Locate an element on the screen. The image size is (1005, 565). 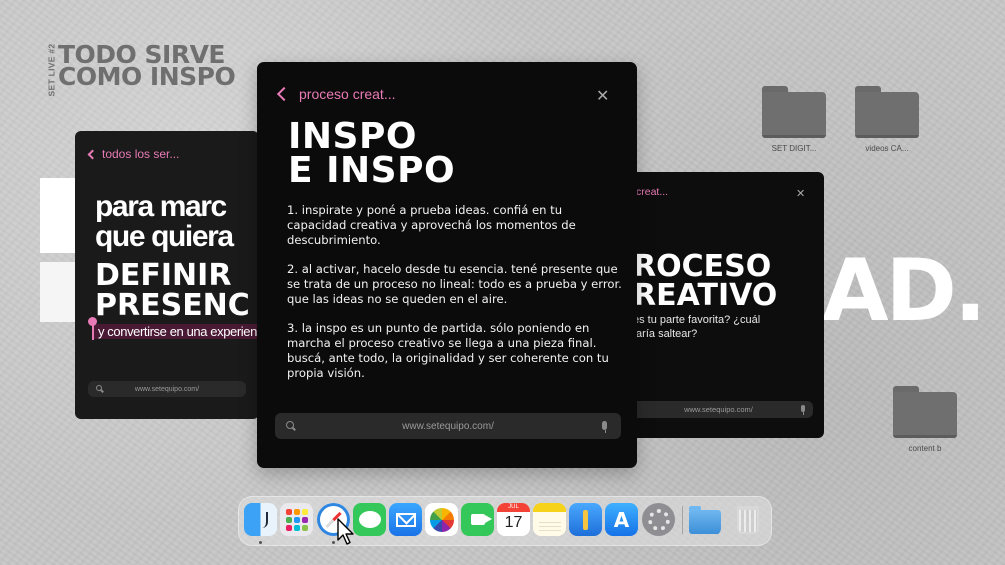
keynote-icon is located at coordinates (585, 519).